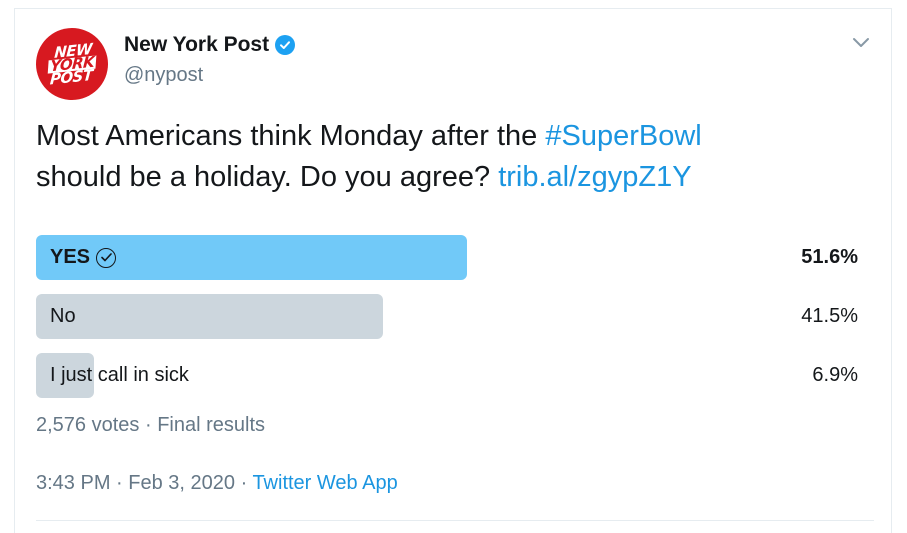 This screenshot has width=907, height=533. I want to click on logo-line-3: POST, so click(71, 77).